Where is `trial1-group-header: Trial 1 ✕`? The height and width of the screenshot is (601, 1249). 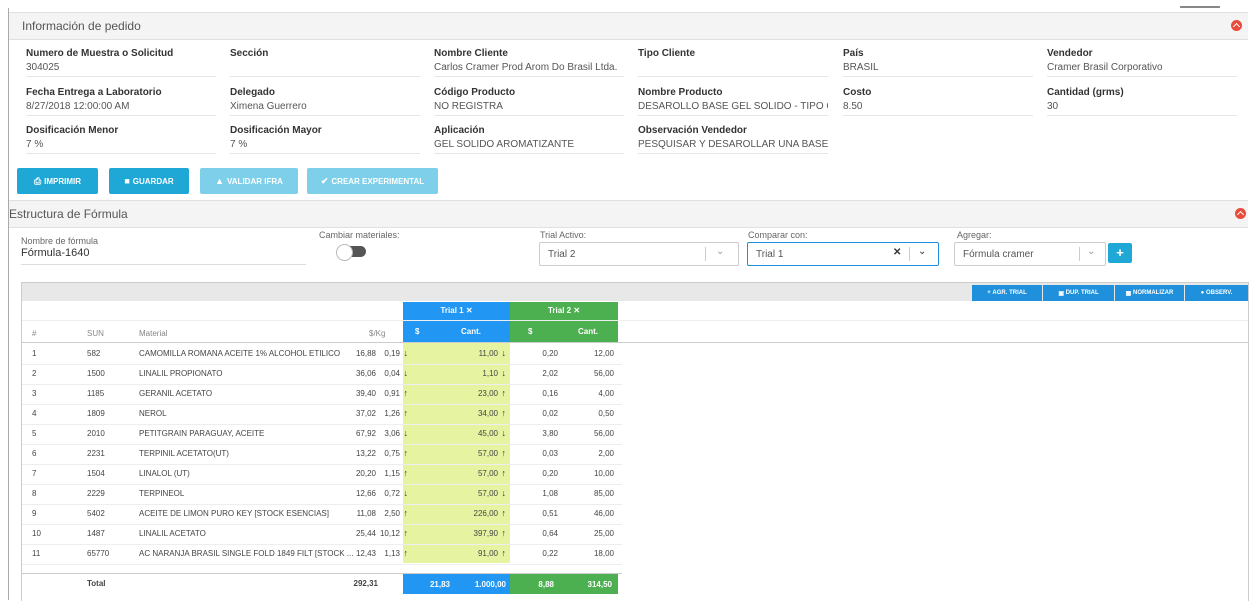 trial1-group-header: Trial 1 ✕ is located at coordinates (456, 311).